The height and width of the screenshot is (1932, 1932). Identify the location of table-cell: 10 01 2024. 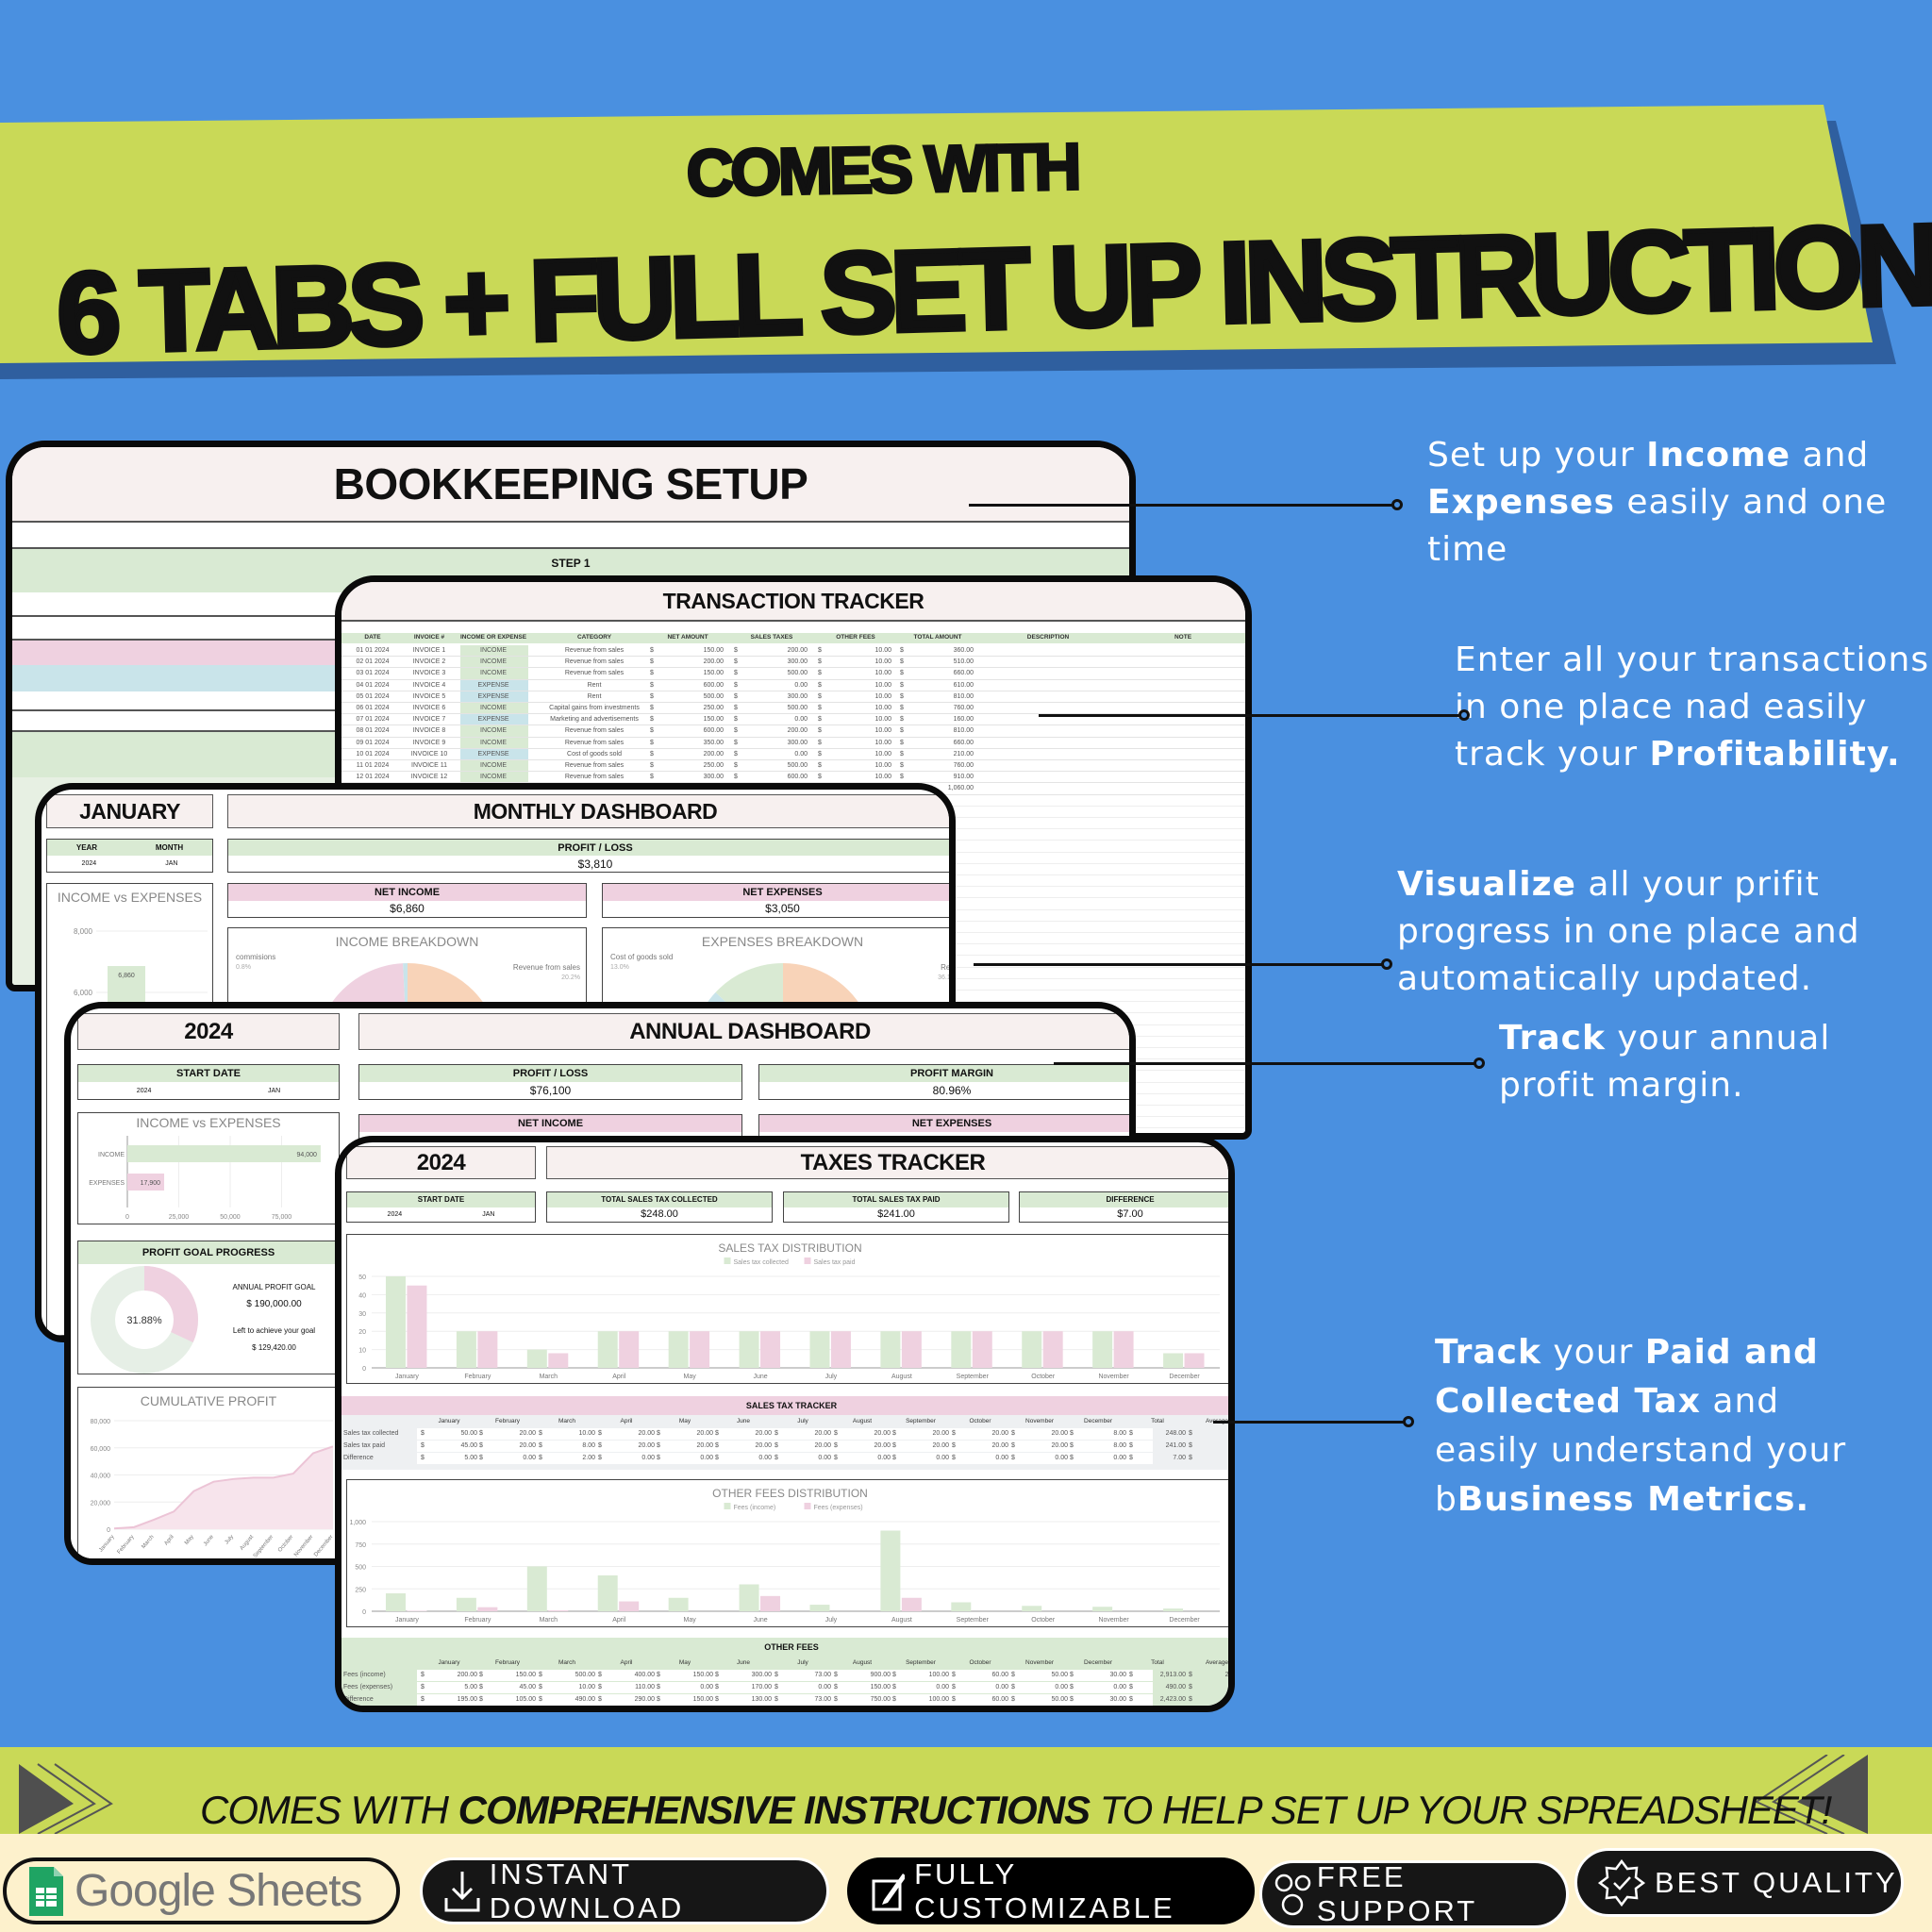
(373, 754).